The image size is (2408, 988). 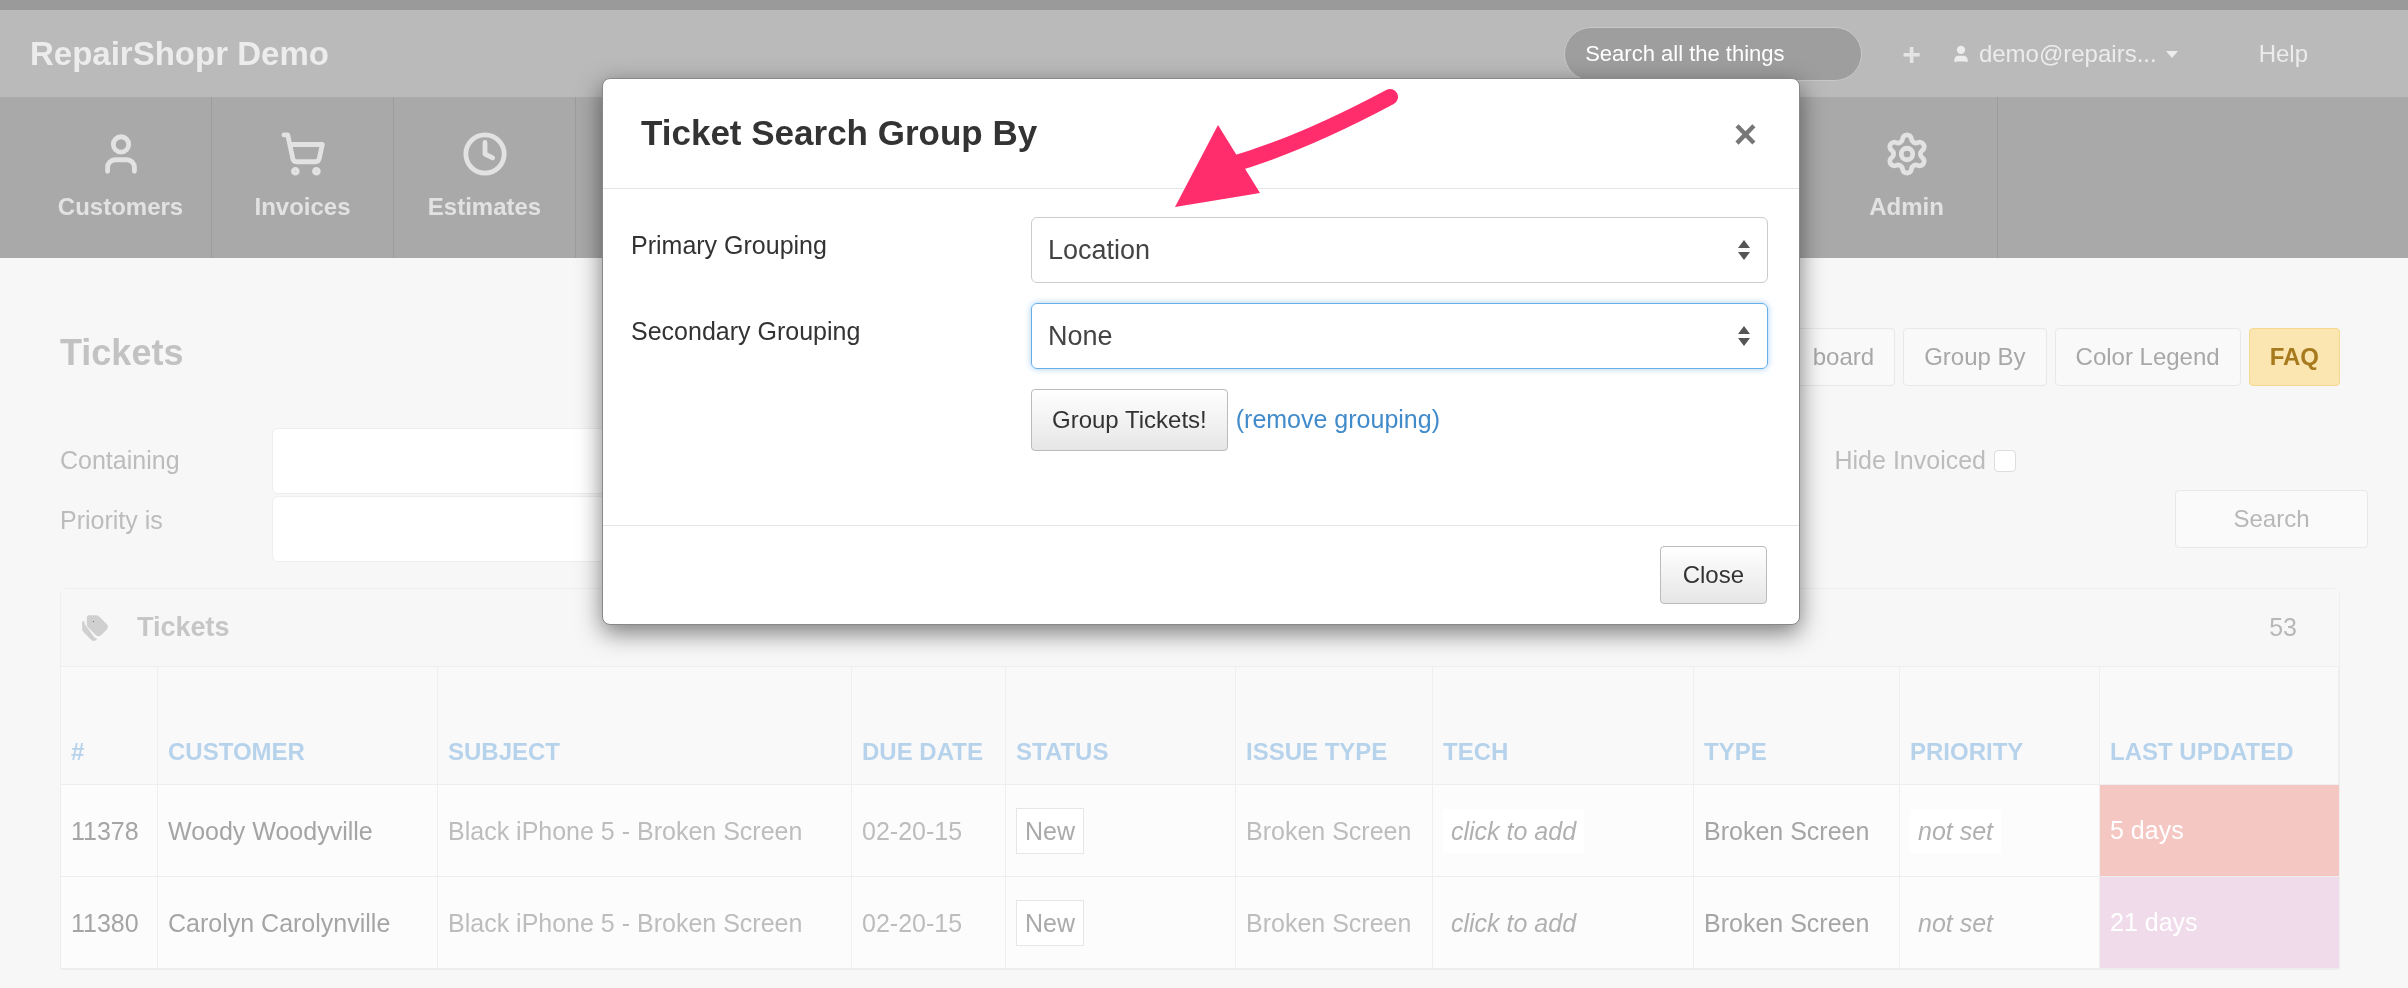 What do you see at coordinates (279, 923) in the screenshot?
I see `table-cell-text: Carolyn Carolynville` at bounding box center [279, 923].